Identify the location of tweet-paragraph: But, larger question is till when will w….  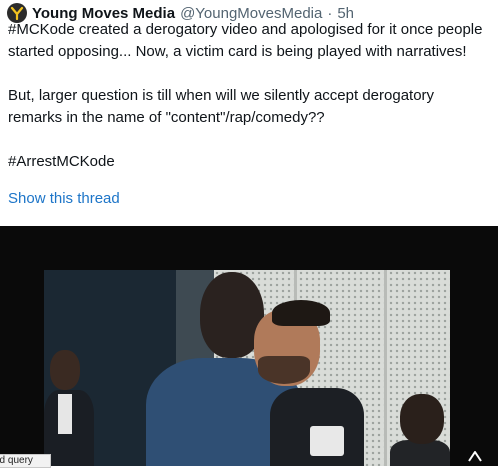
(221, 106).